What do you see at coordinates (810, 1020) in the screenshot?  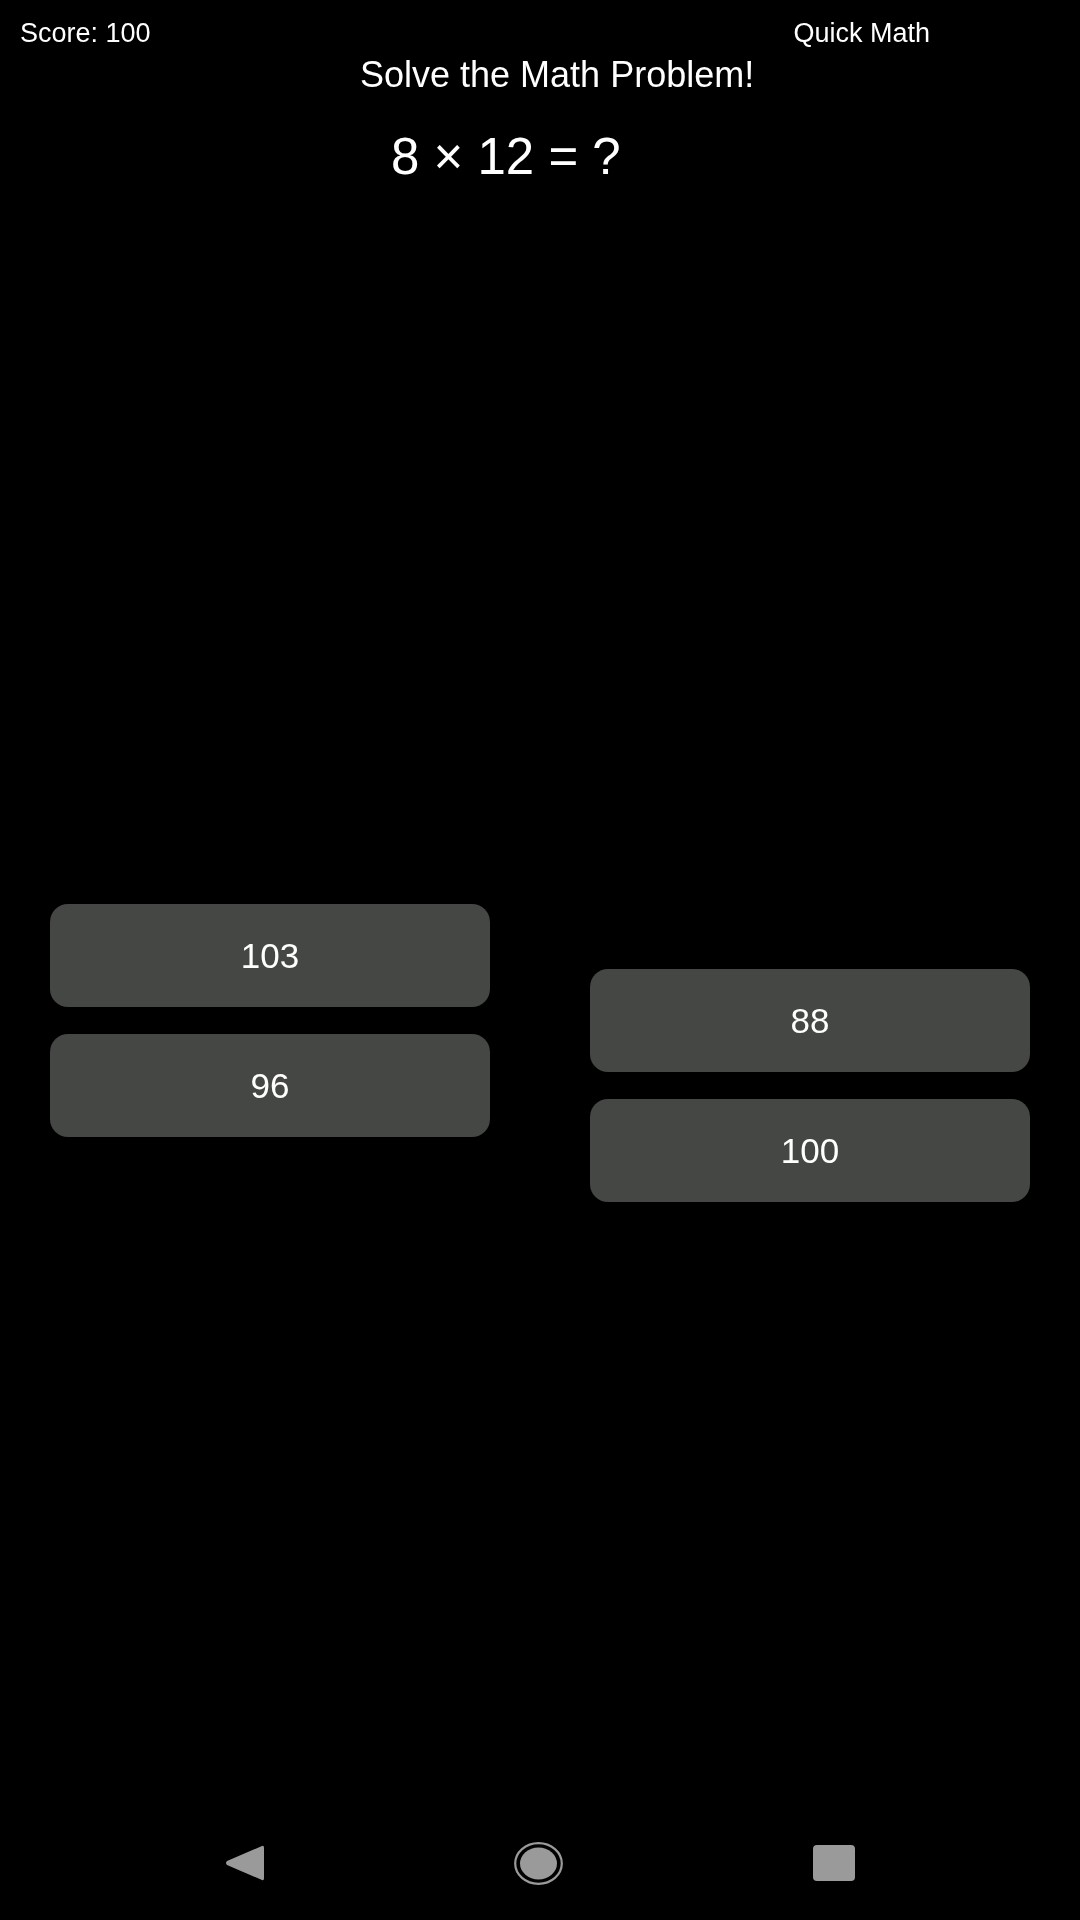 I see `answer-button: 88` at bounding box center [810, 1020].